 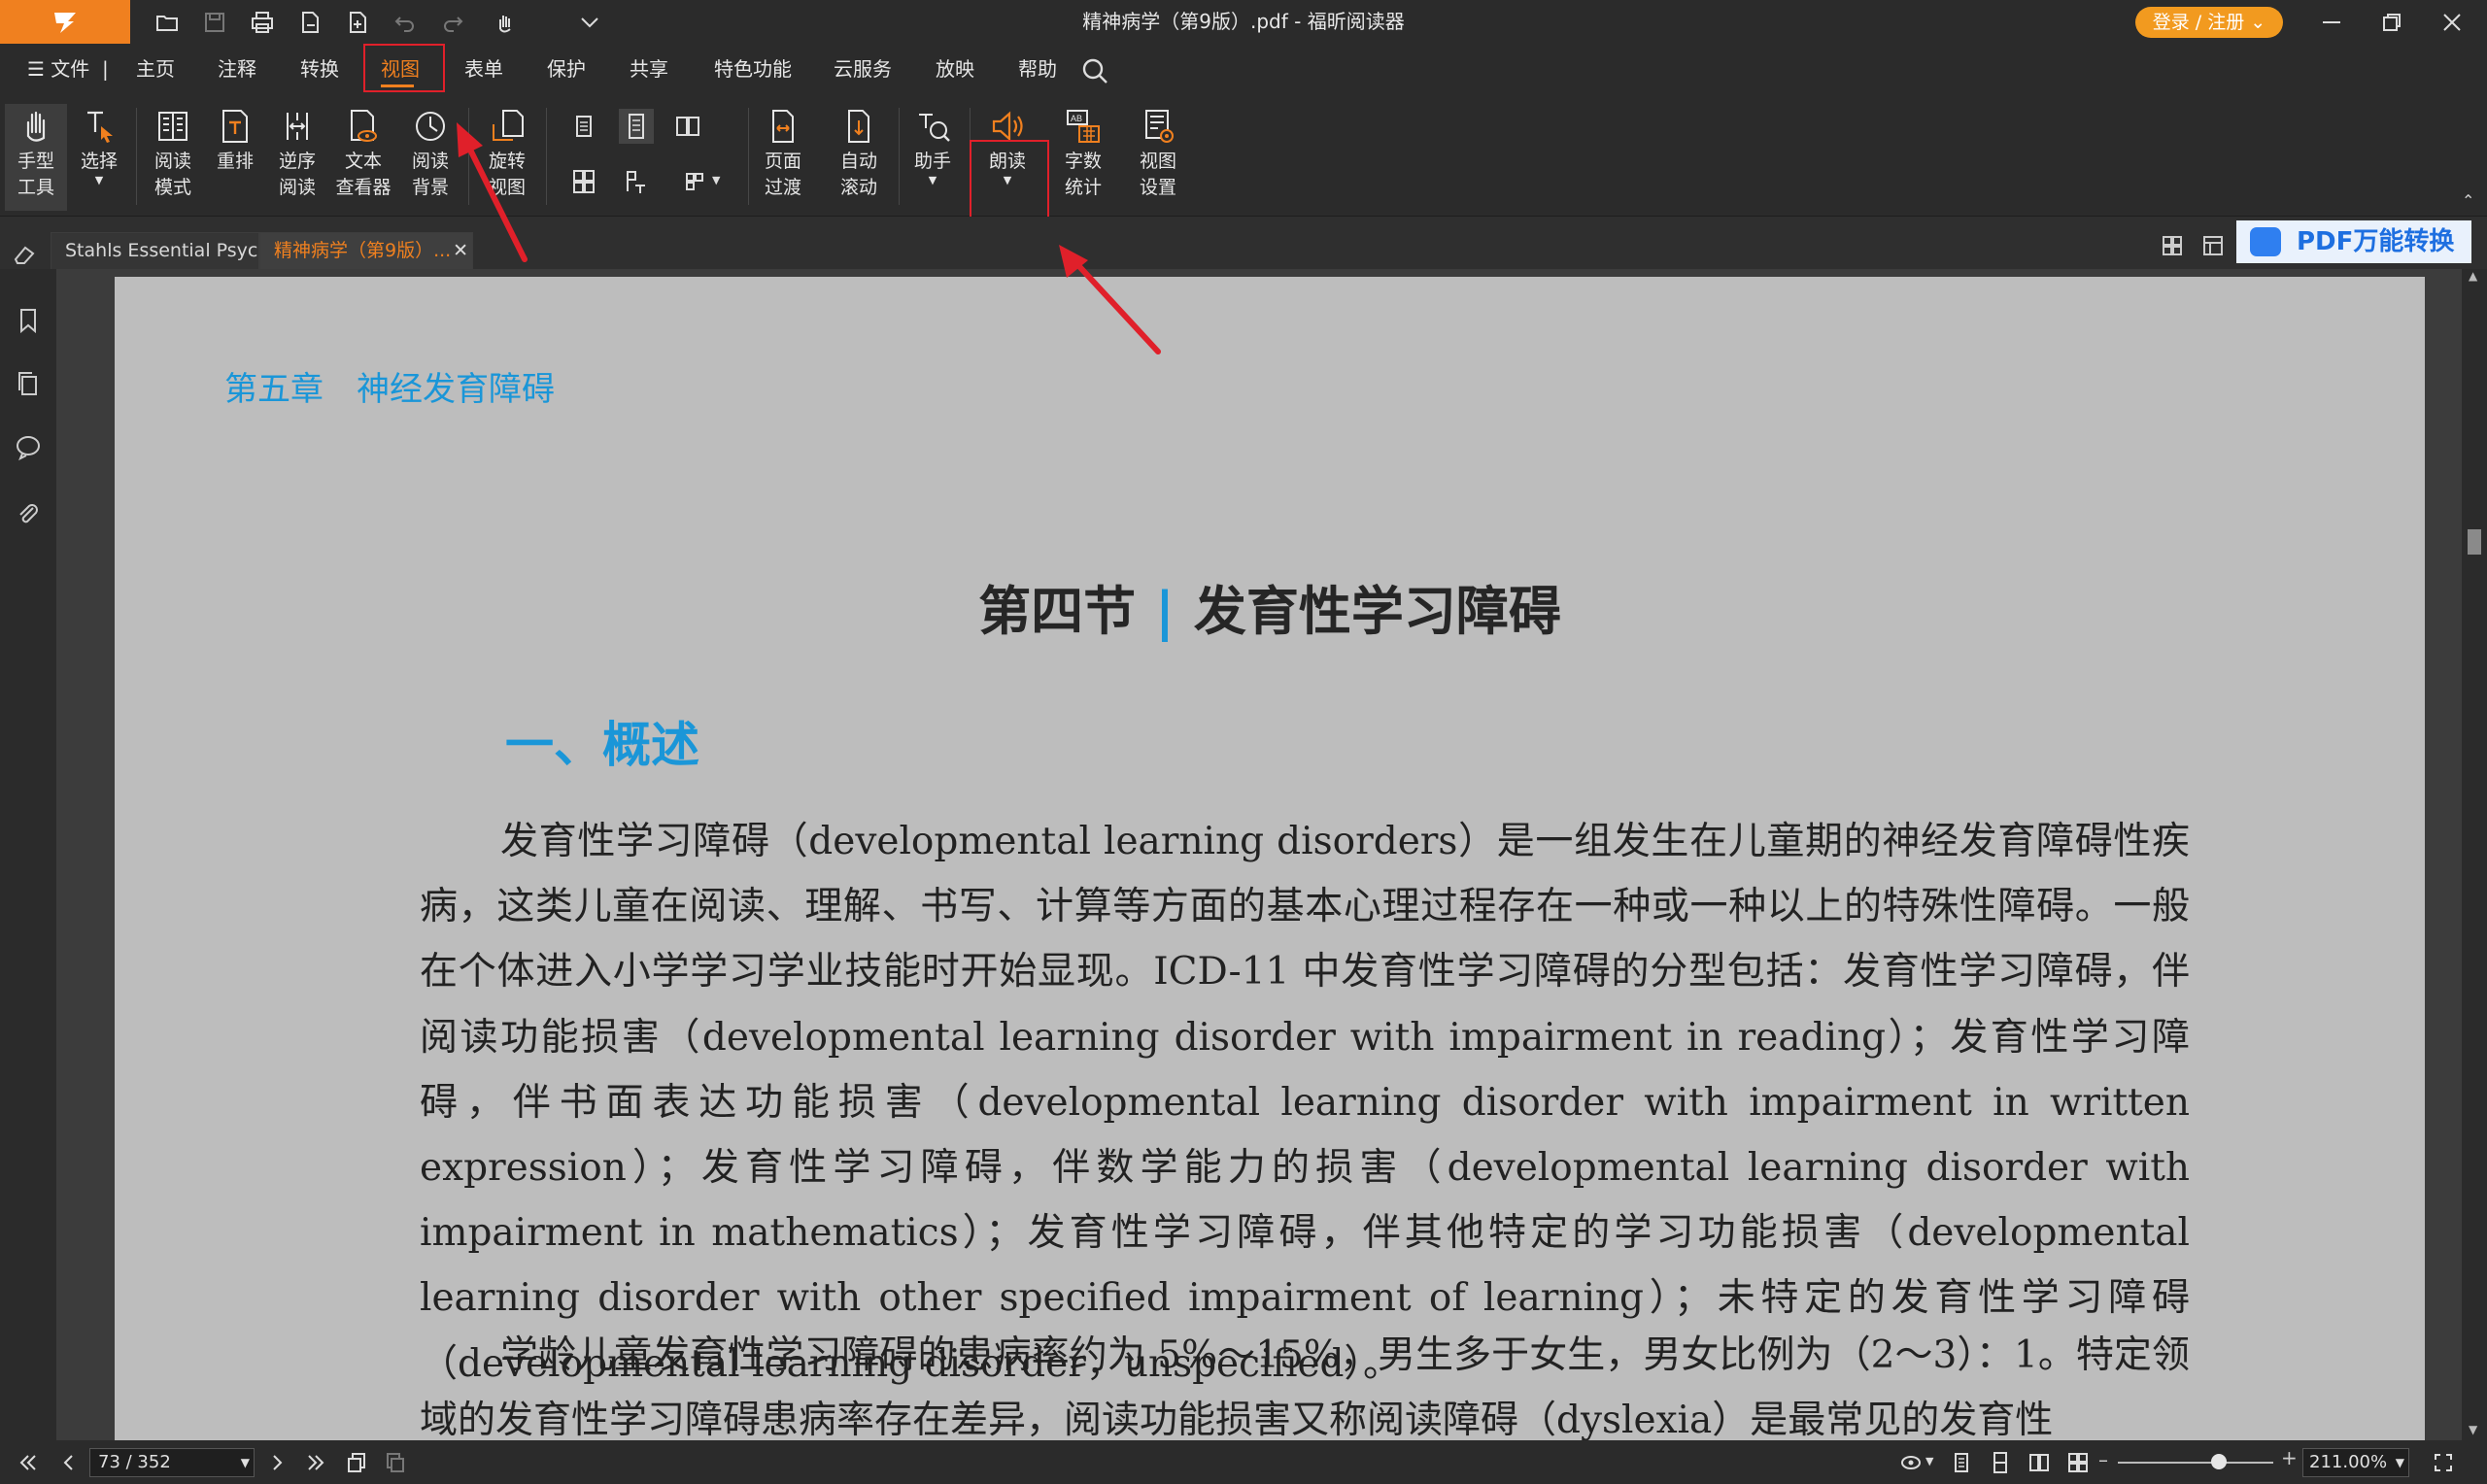 I want to click on first-page-icon, so click(x=28, y=1462).